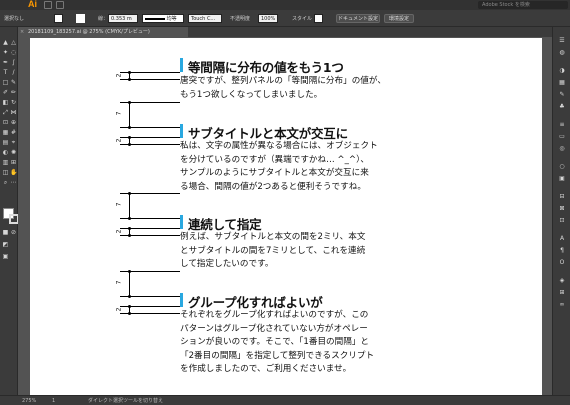 The width and height of the screenshot is (570, 405). What do you see at coordinates (274, 328) in the screenshot?
I see `body-line: パターンはグループ化されていない方がオペレー` at bounding box center [274, 328].